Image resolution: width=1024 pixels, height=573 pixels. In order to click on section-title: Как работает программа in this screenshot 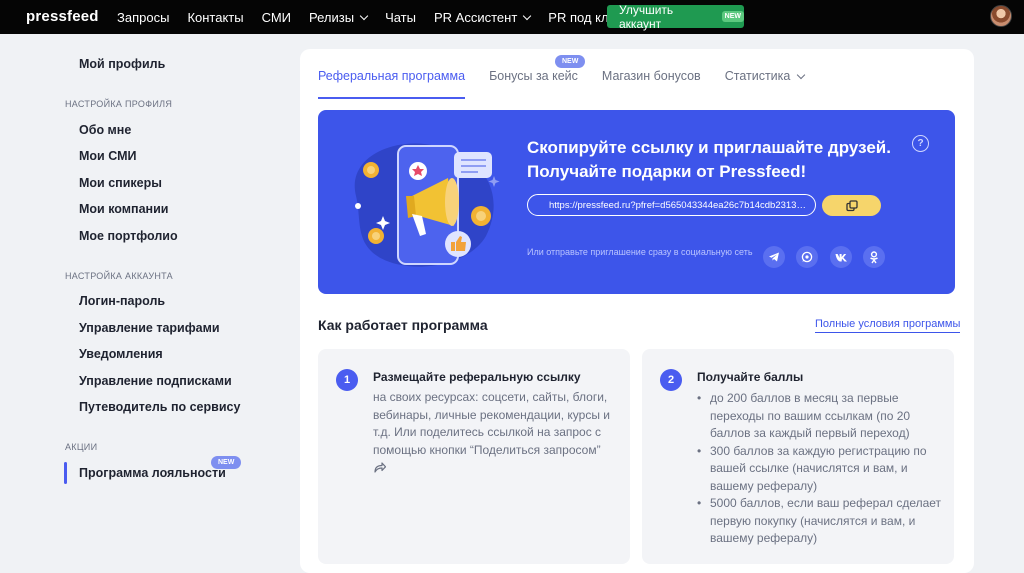, I will do `click(403, 325)`.